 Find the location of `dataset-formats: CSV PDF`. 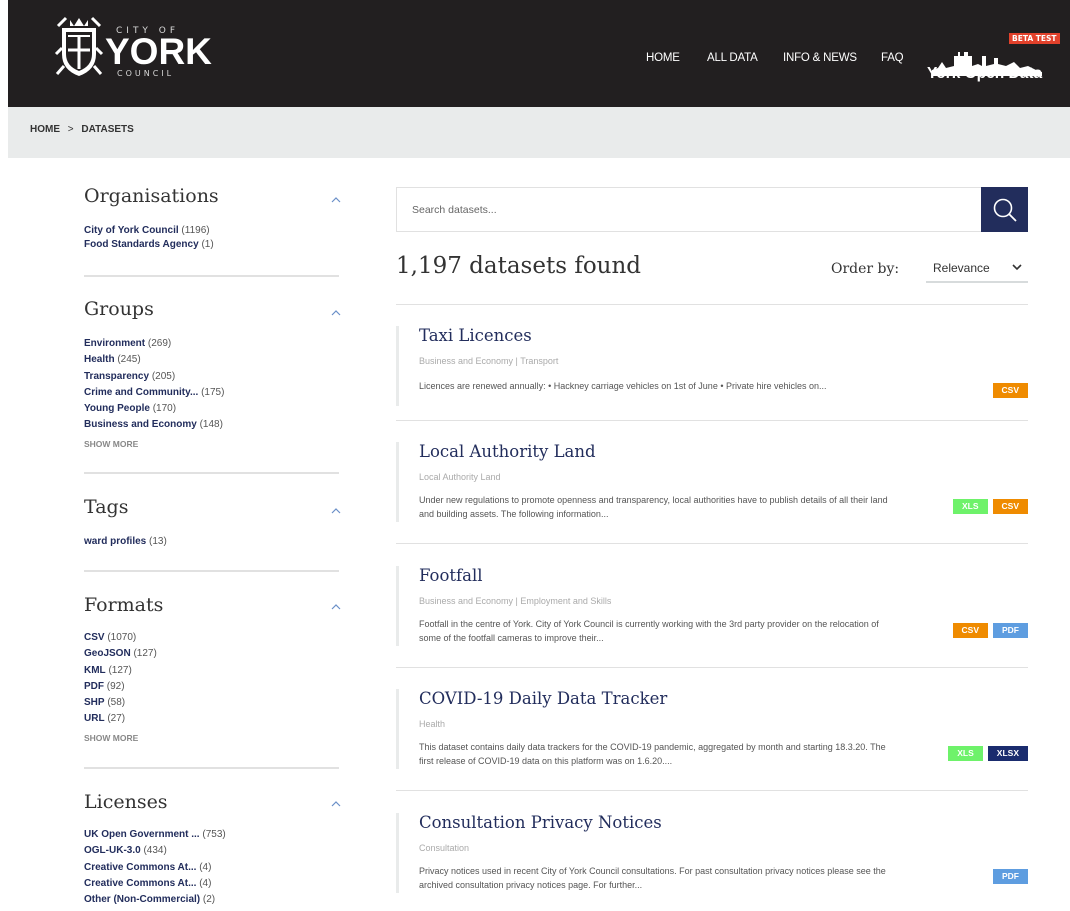

dataset-formats: CSV PDF is located at coordinates (988, 628).